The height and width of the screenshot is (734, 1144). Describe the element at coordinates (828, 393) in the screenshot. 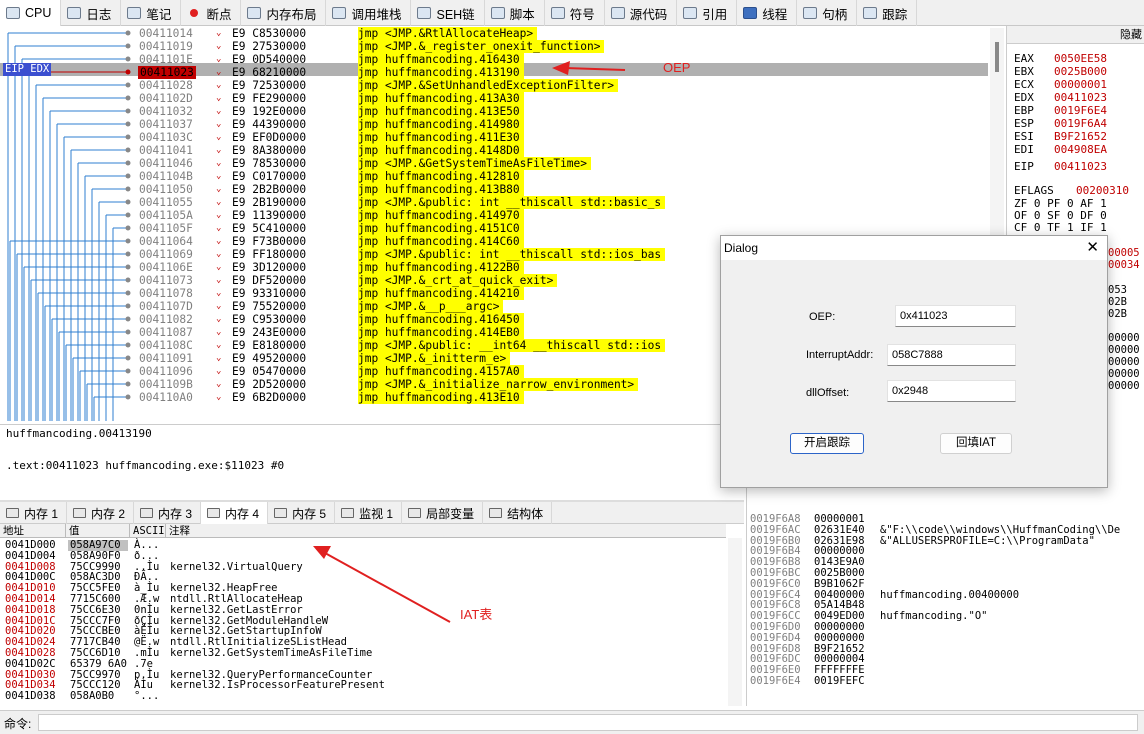

I see `dll-offset-label: dllOffset:` at that location.